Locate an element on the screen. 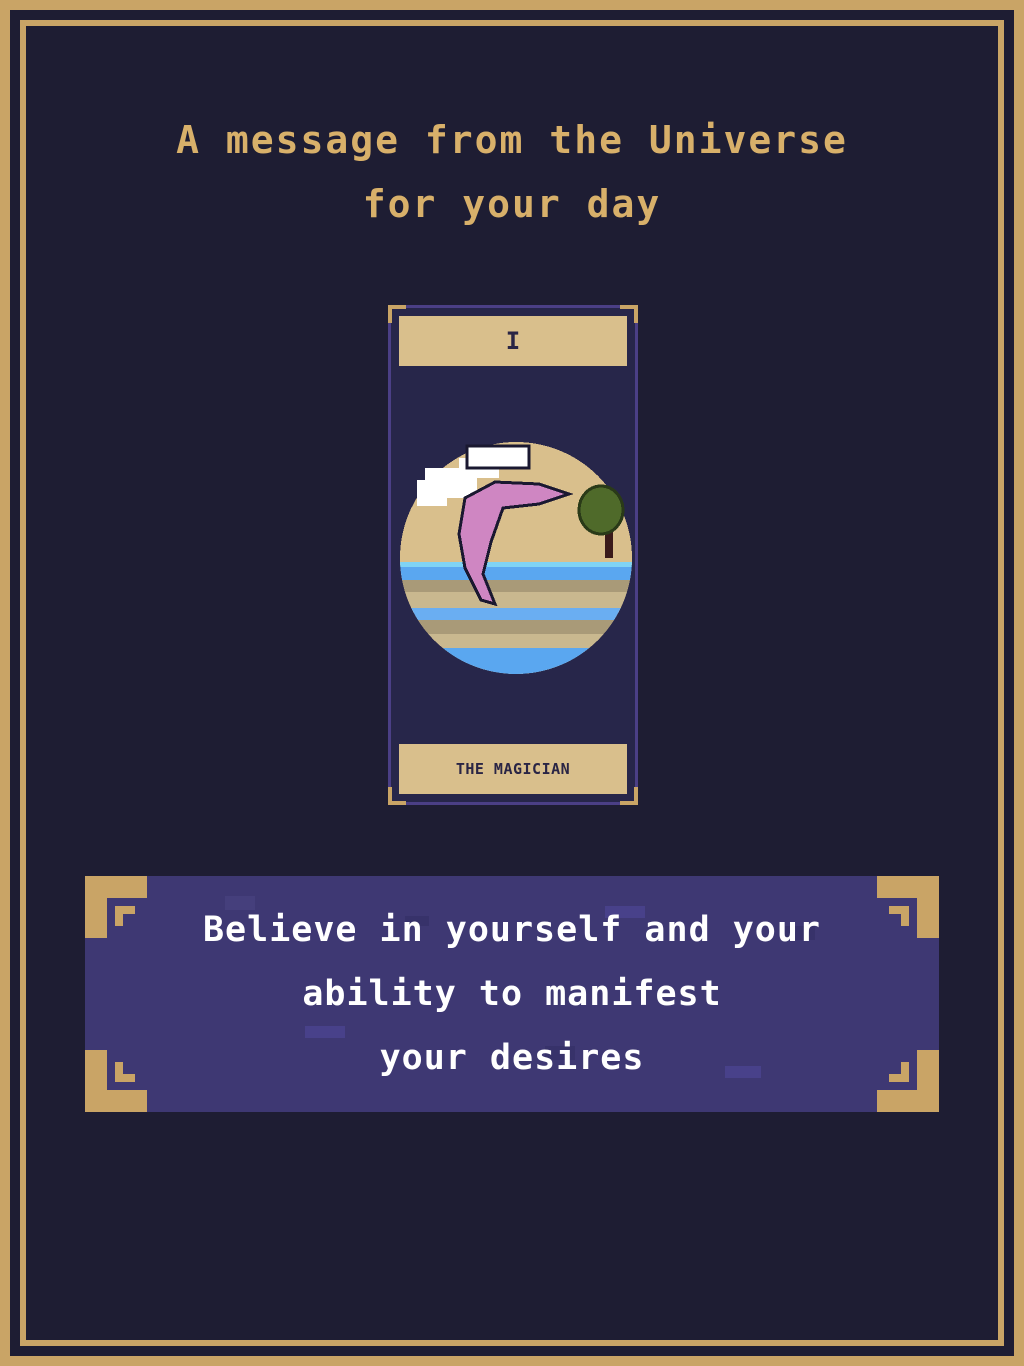  page-heading: A message from the Universe for your day is located at coordinates (512, 172).